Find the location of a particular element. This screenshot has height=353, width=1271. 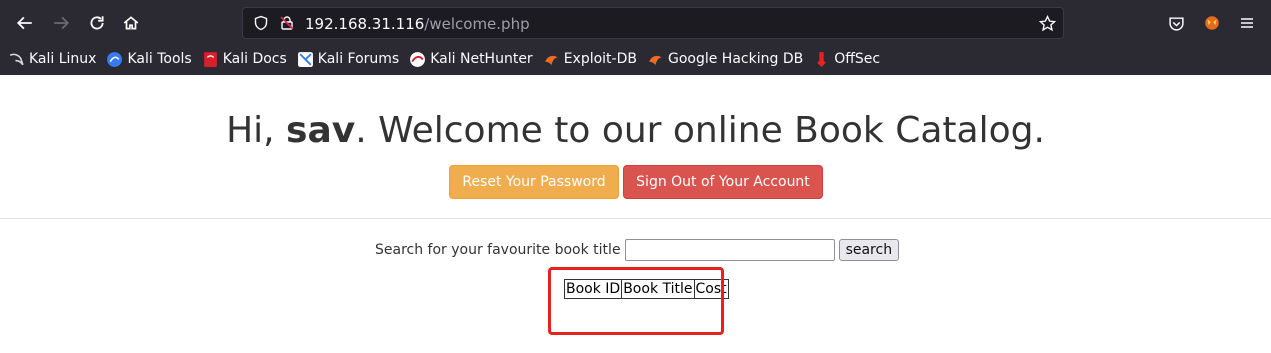

forward-arrow-icon is located at coordinates (62, 23).